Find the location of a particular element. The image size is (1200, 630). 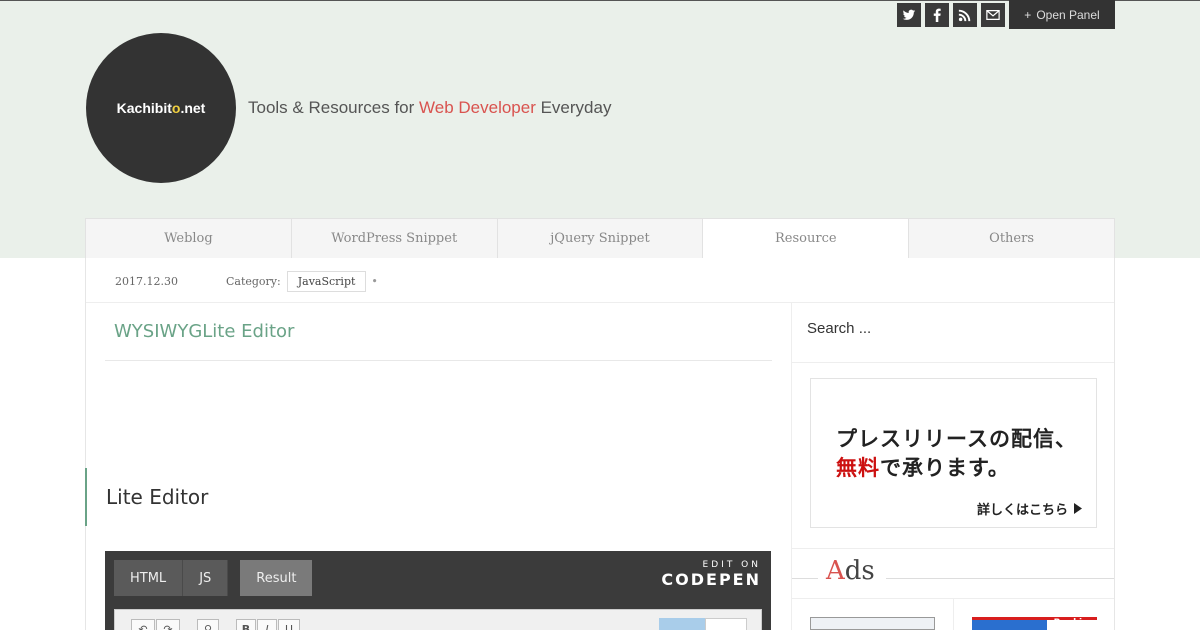

nav-item-weblog: Weblog is located at coordinates (189, 238).